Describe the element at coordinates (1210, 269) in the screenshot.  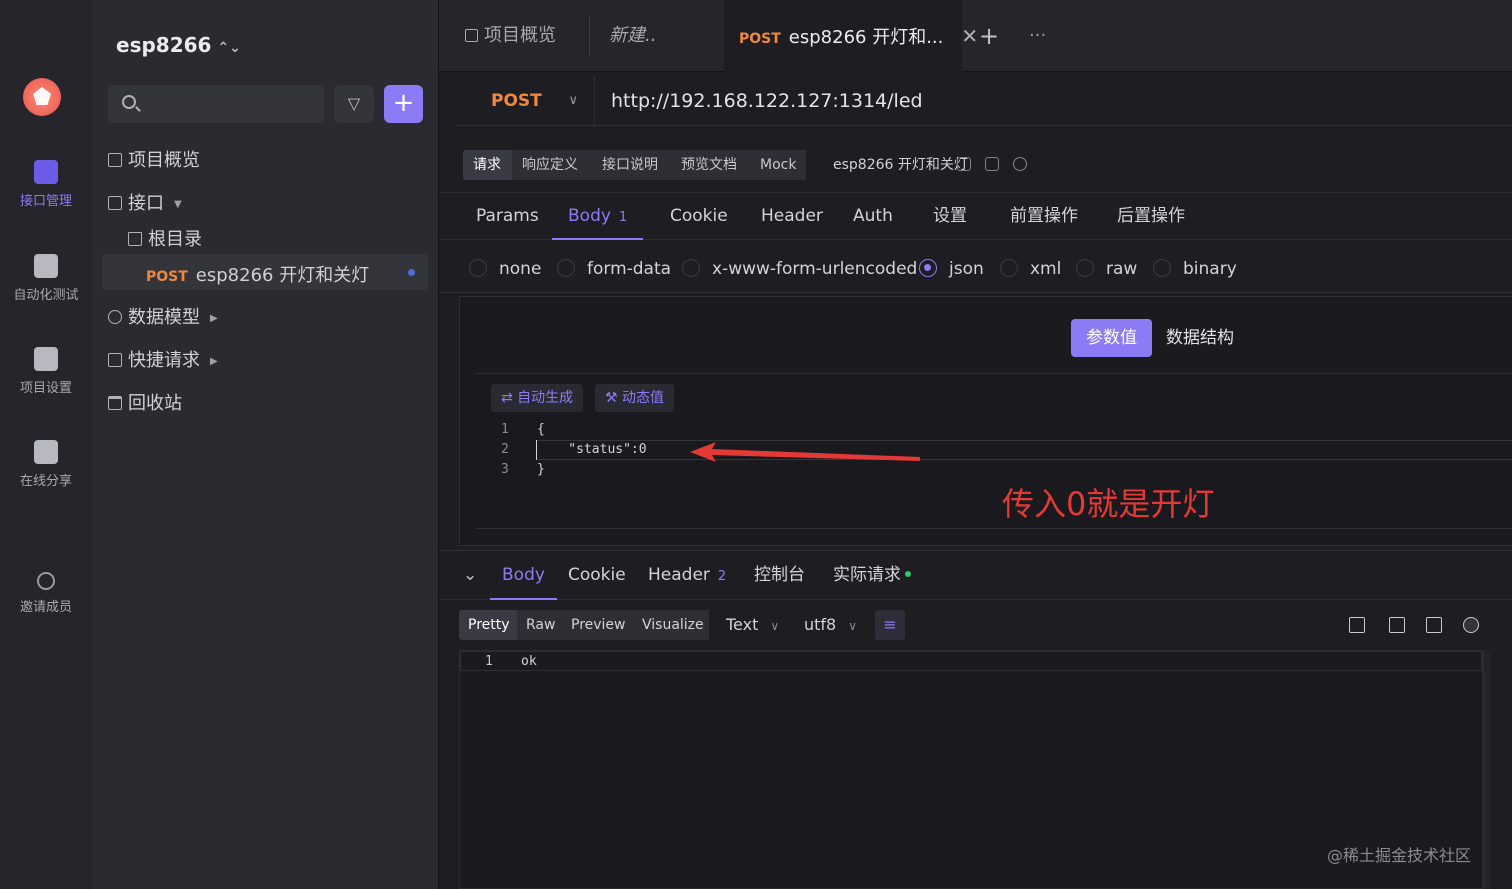
I see `radio-label: binary` at that location.